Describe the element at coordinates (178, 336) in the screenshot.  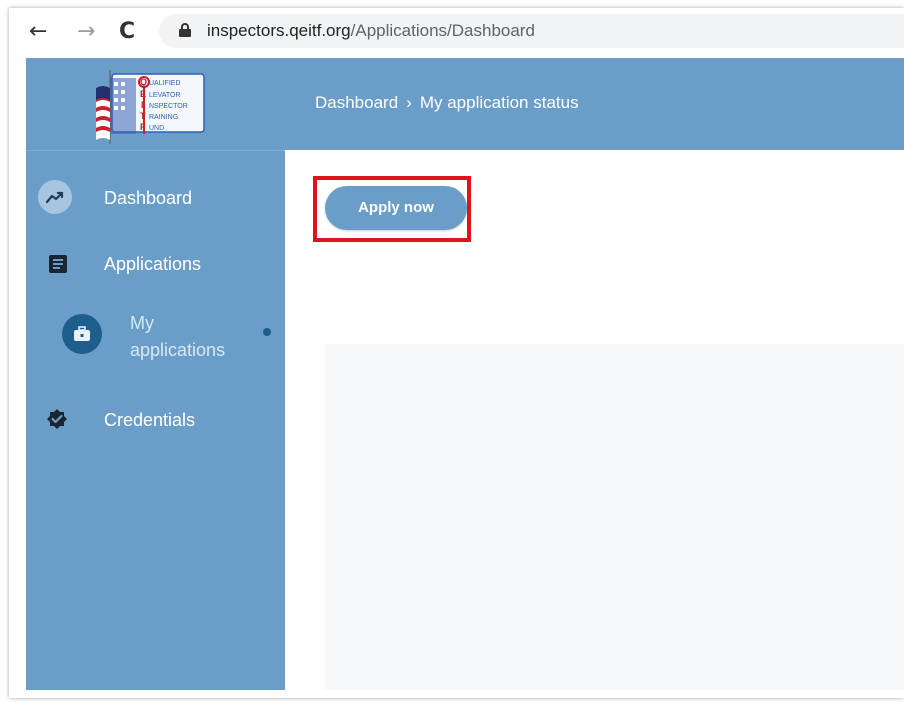
I see `sidebar-item-label: My applications` at that location.